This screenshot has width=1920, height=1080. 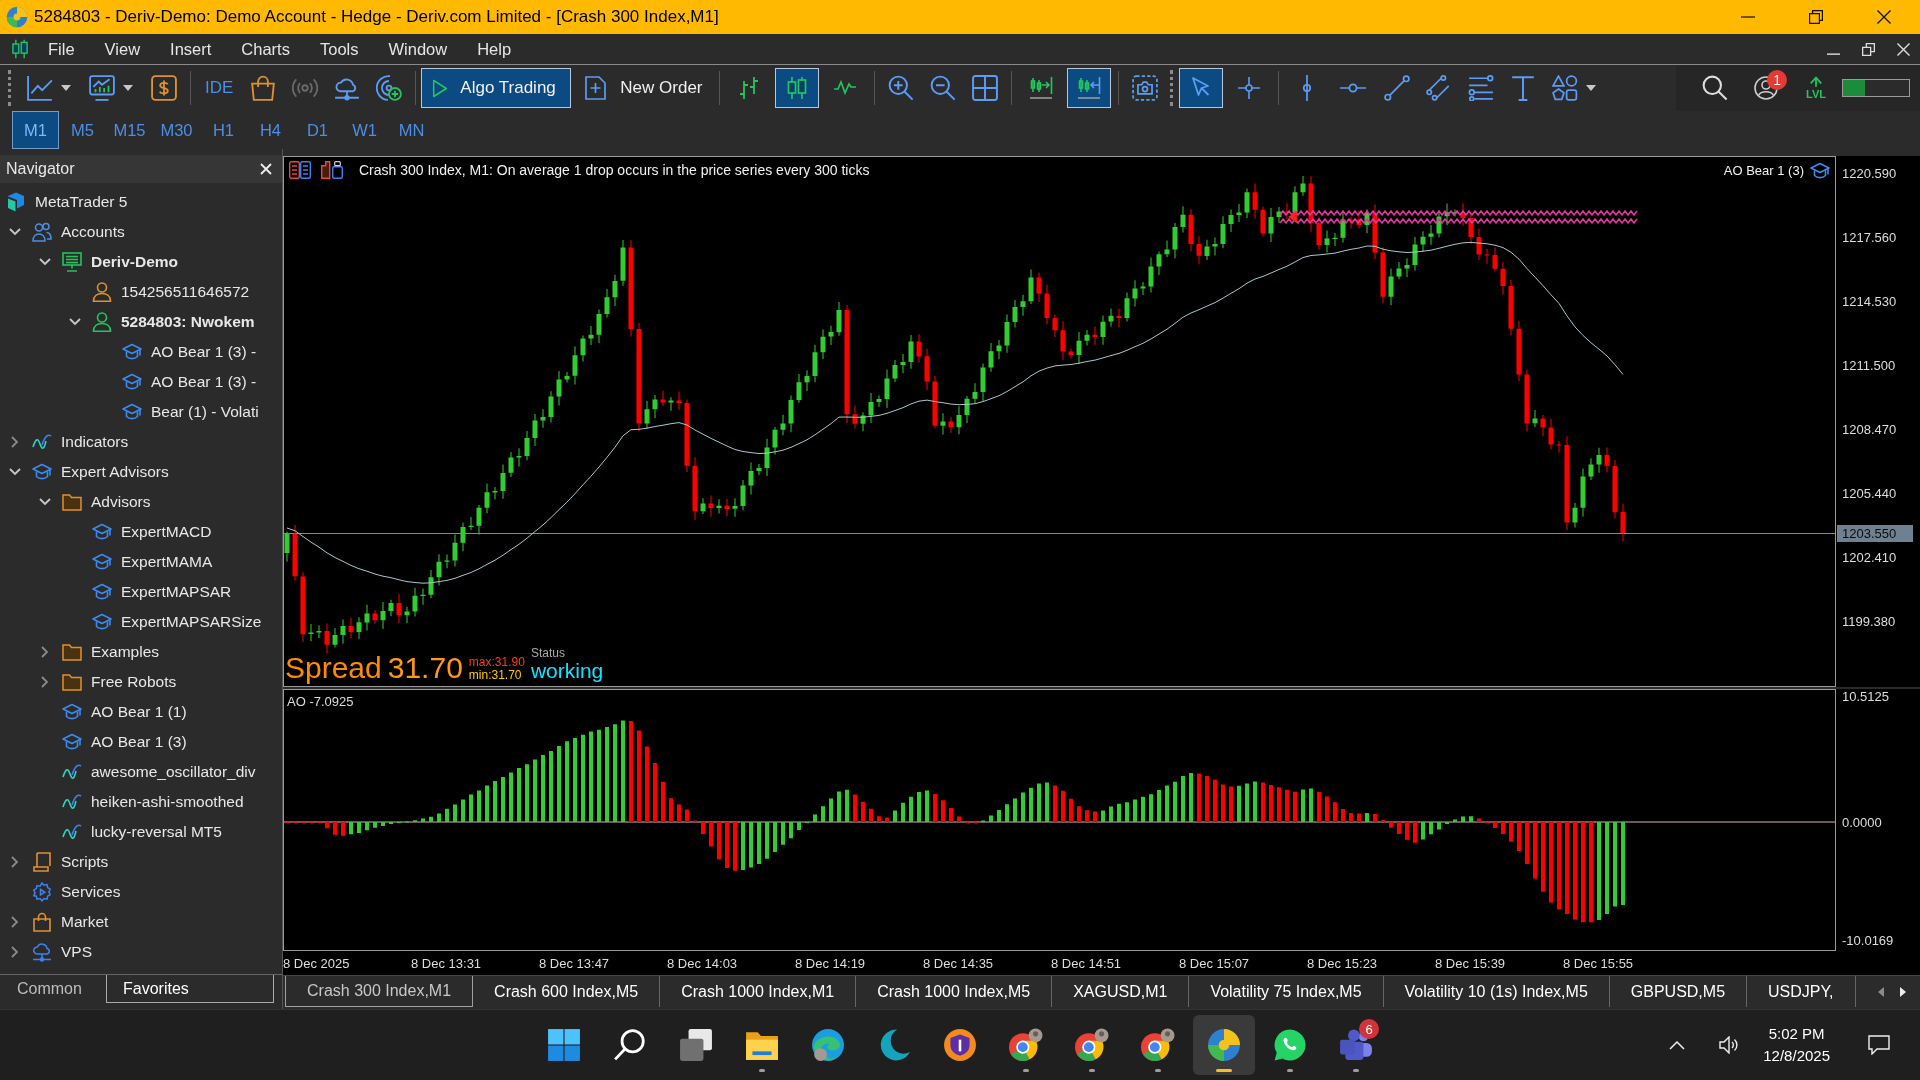 I want to click on chart-tab: Crash 1000 Index,M1, so click(x=758, y=991).